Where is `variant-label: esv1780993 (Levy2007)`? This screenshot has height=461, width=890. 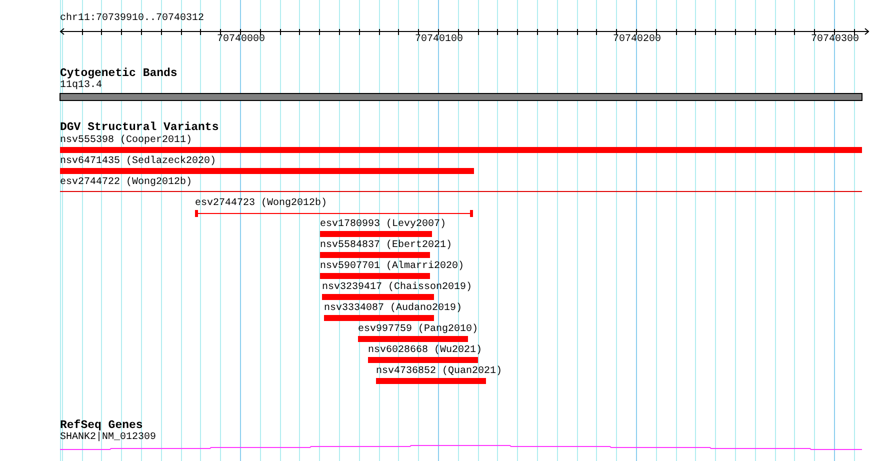
variant-label: esv1780993 (Levy2007) is located at coordinates (383, 225).